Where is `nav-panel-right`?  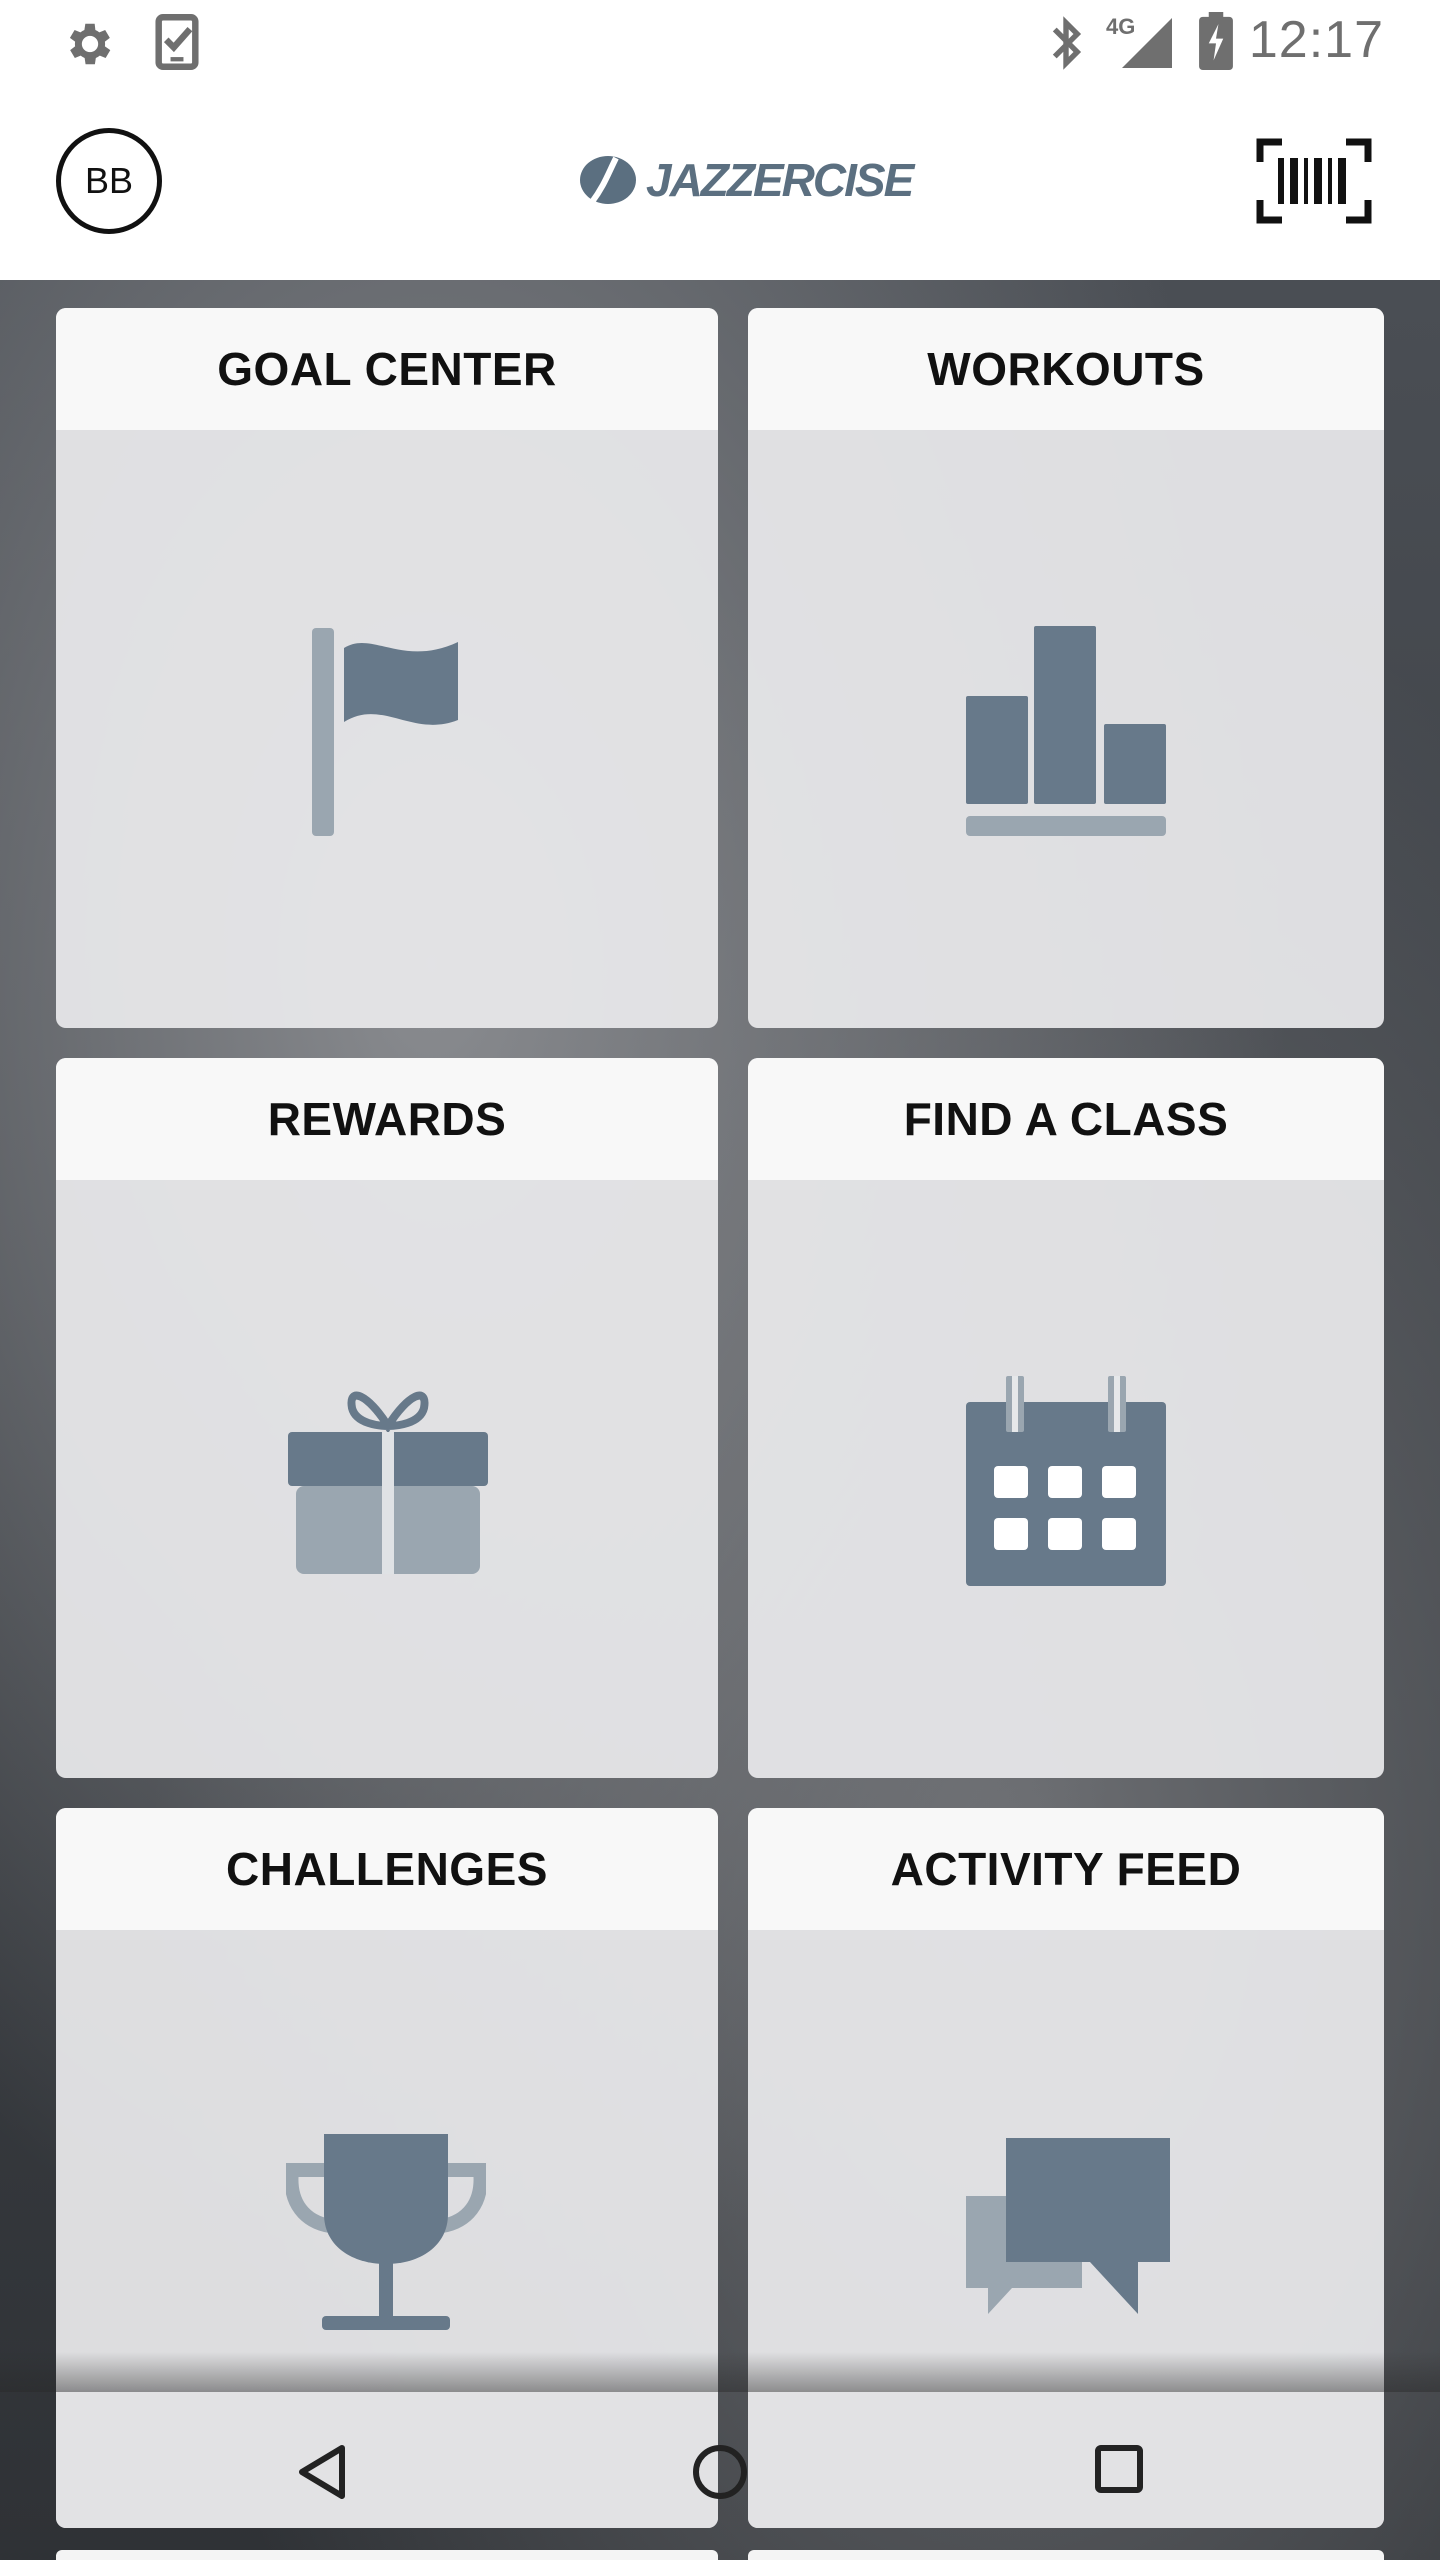
nav-panel-right is located at coordinates (1066, 2460).